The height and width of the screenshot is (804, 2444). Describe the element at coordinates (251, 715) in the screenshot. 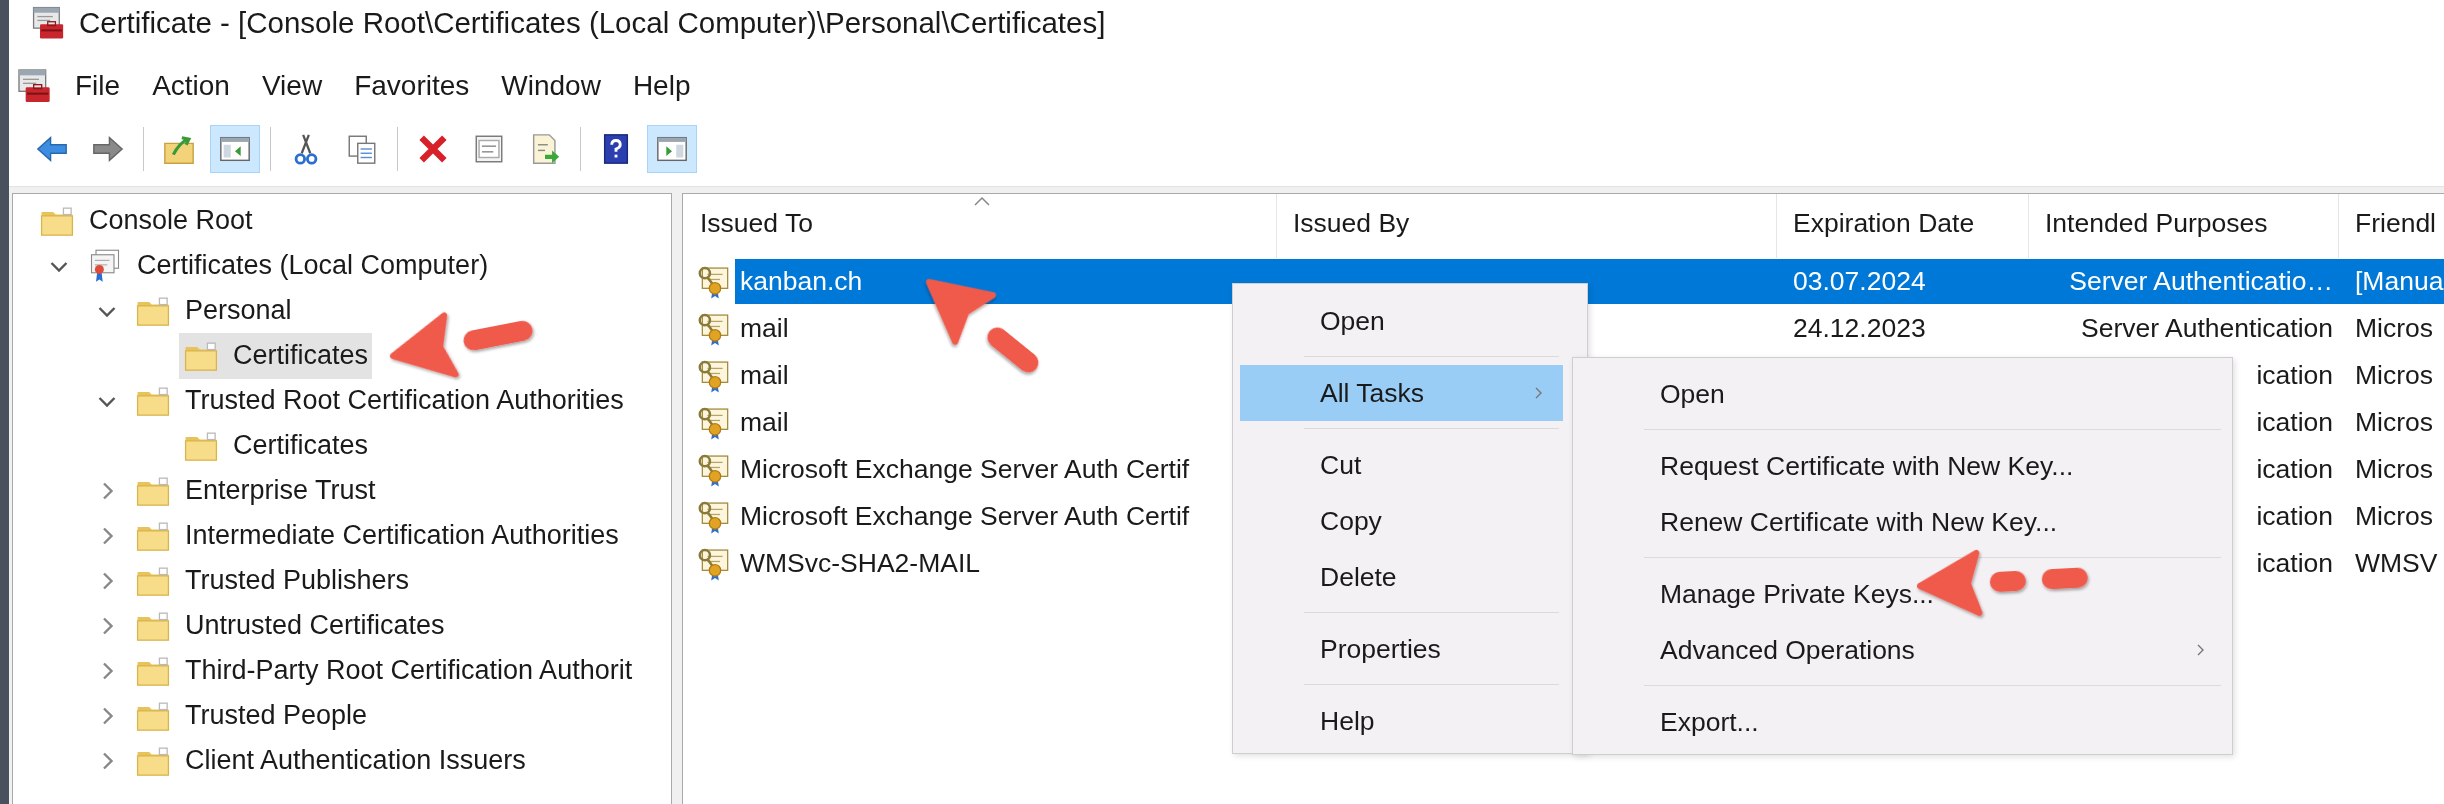

I see `tree-item: Trusted People` at that location.